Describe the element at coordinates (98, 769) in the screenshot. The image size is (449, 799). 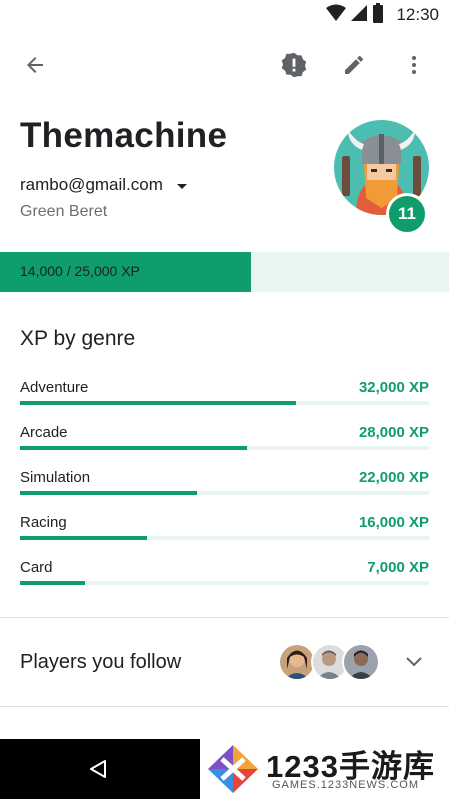
I see `nav-back-icon` at that location.